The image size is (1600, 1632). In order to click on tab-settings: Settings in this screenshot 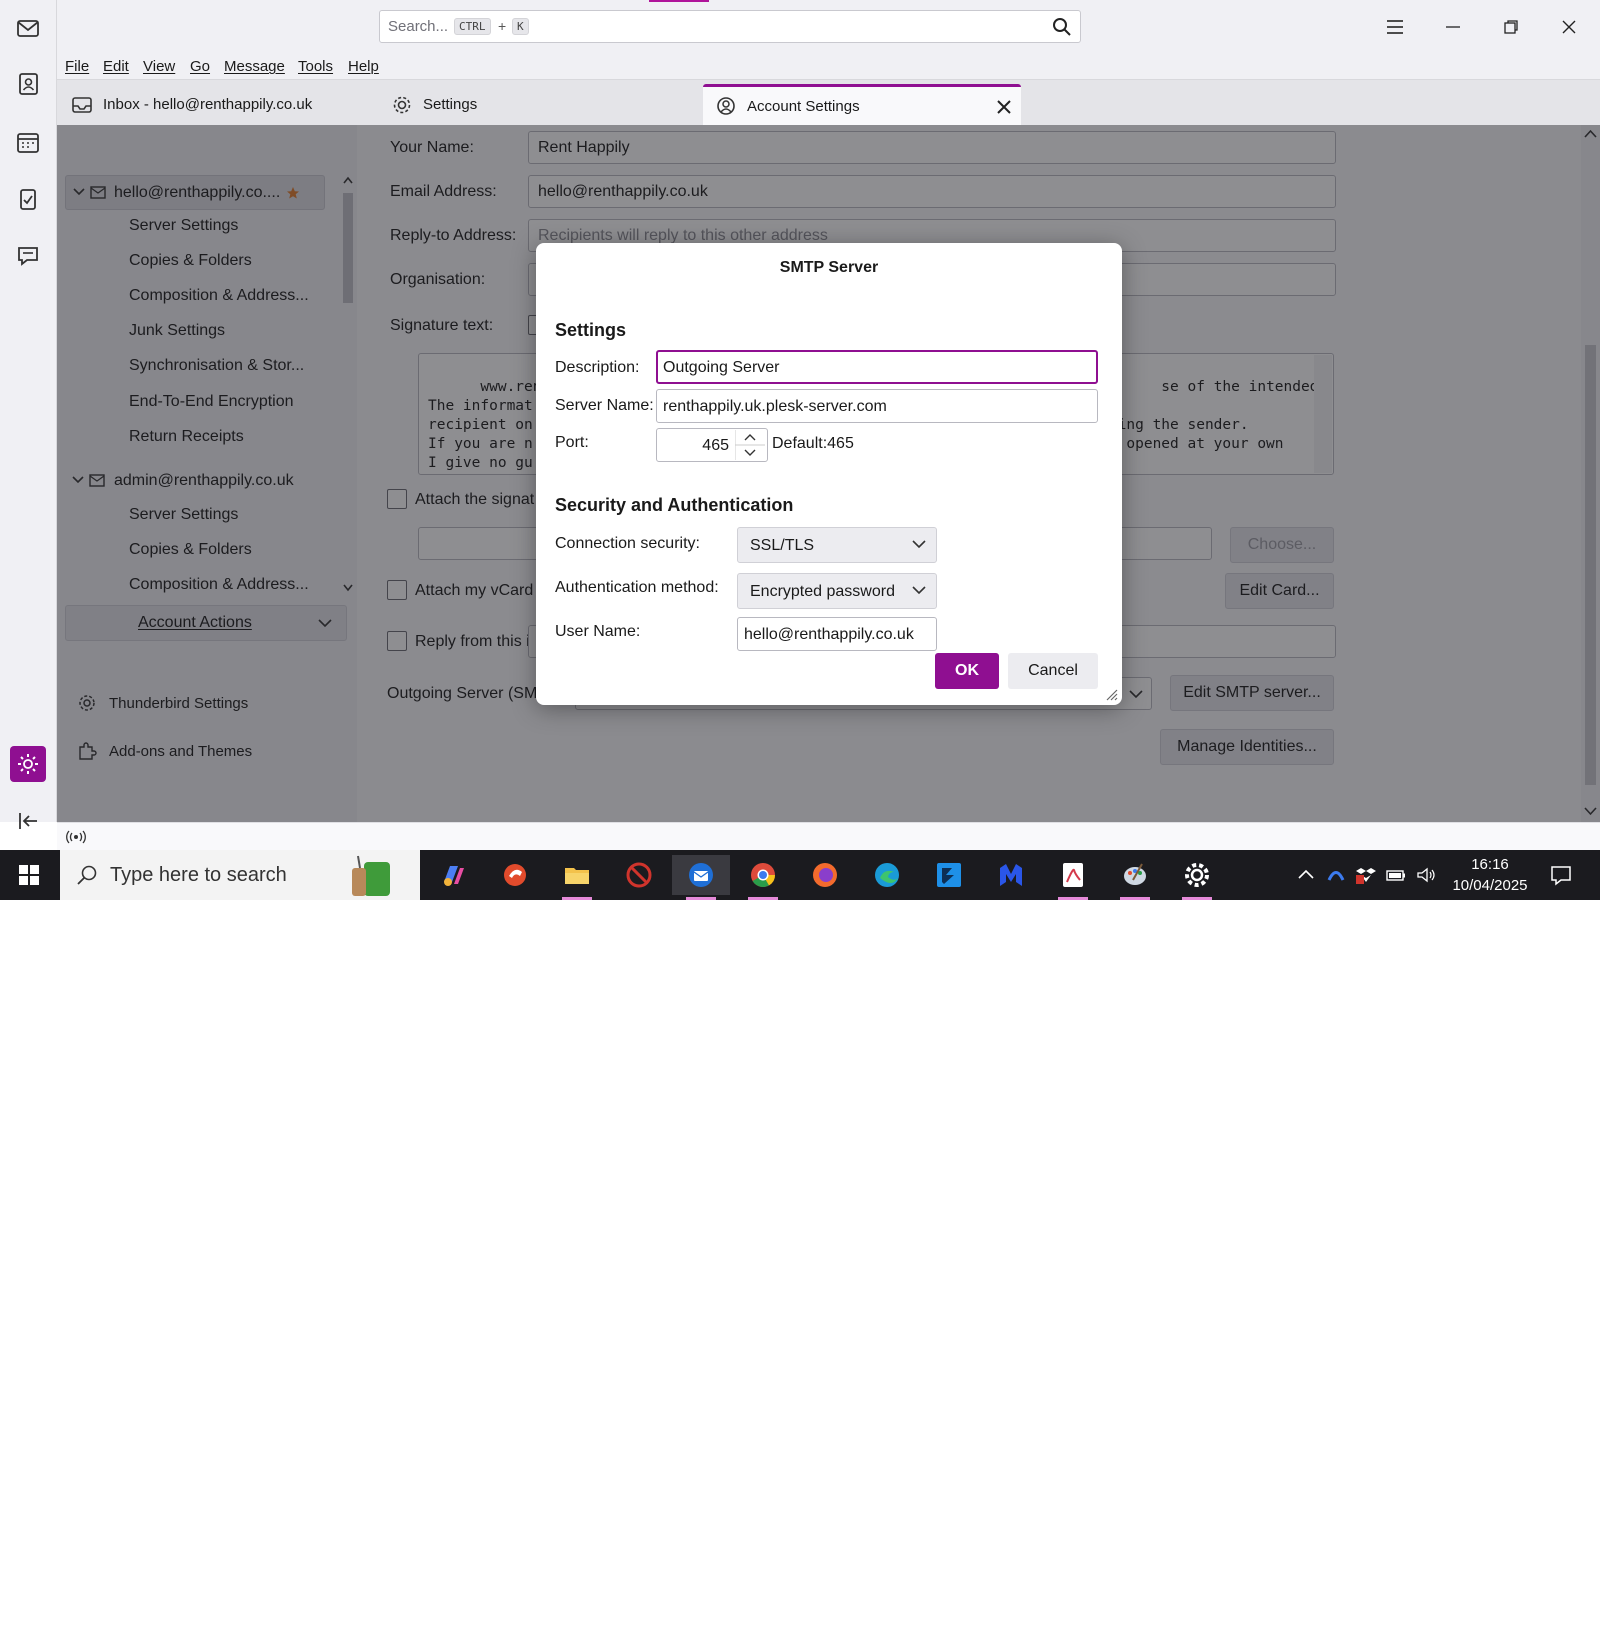, I will do `click(571, 104)`.